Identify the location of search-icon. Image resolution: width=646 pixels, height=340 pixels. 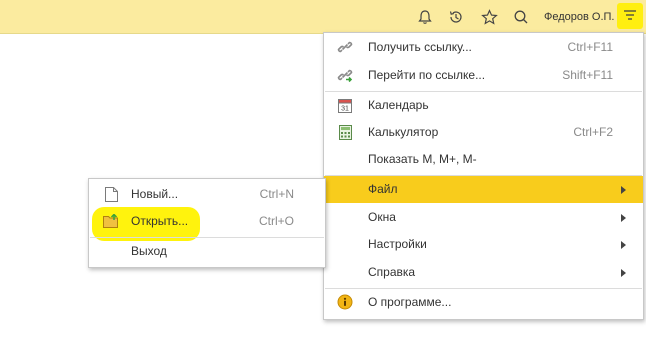
(521, 17).